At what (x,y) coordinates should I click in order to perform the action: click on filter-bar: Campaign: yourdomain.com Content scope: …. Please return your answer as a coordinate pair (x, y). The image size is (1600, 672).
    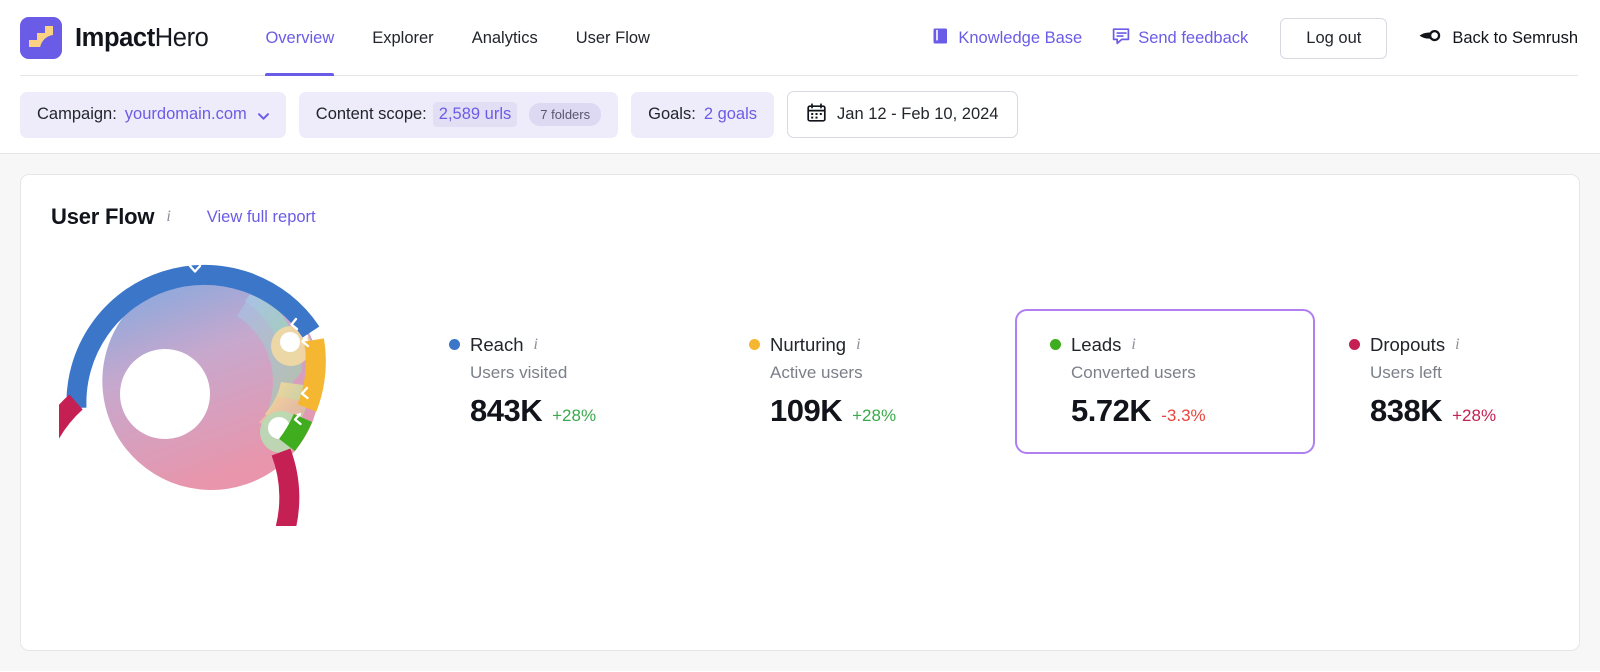
    Looking at the image, I should click on (800, 115).